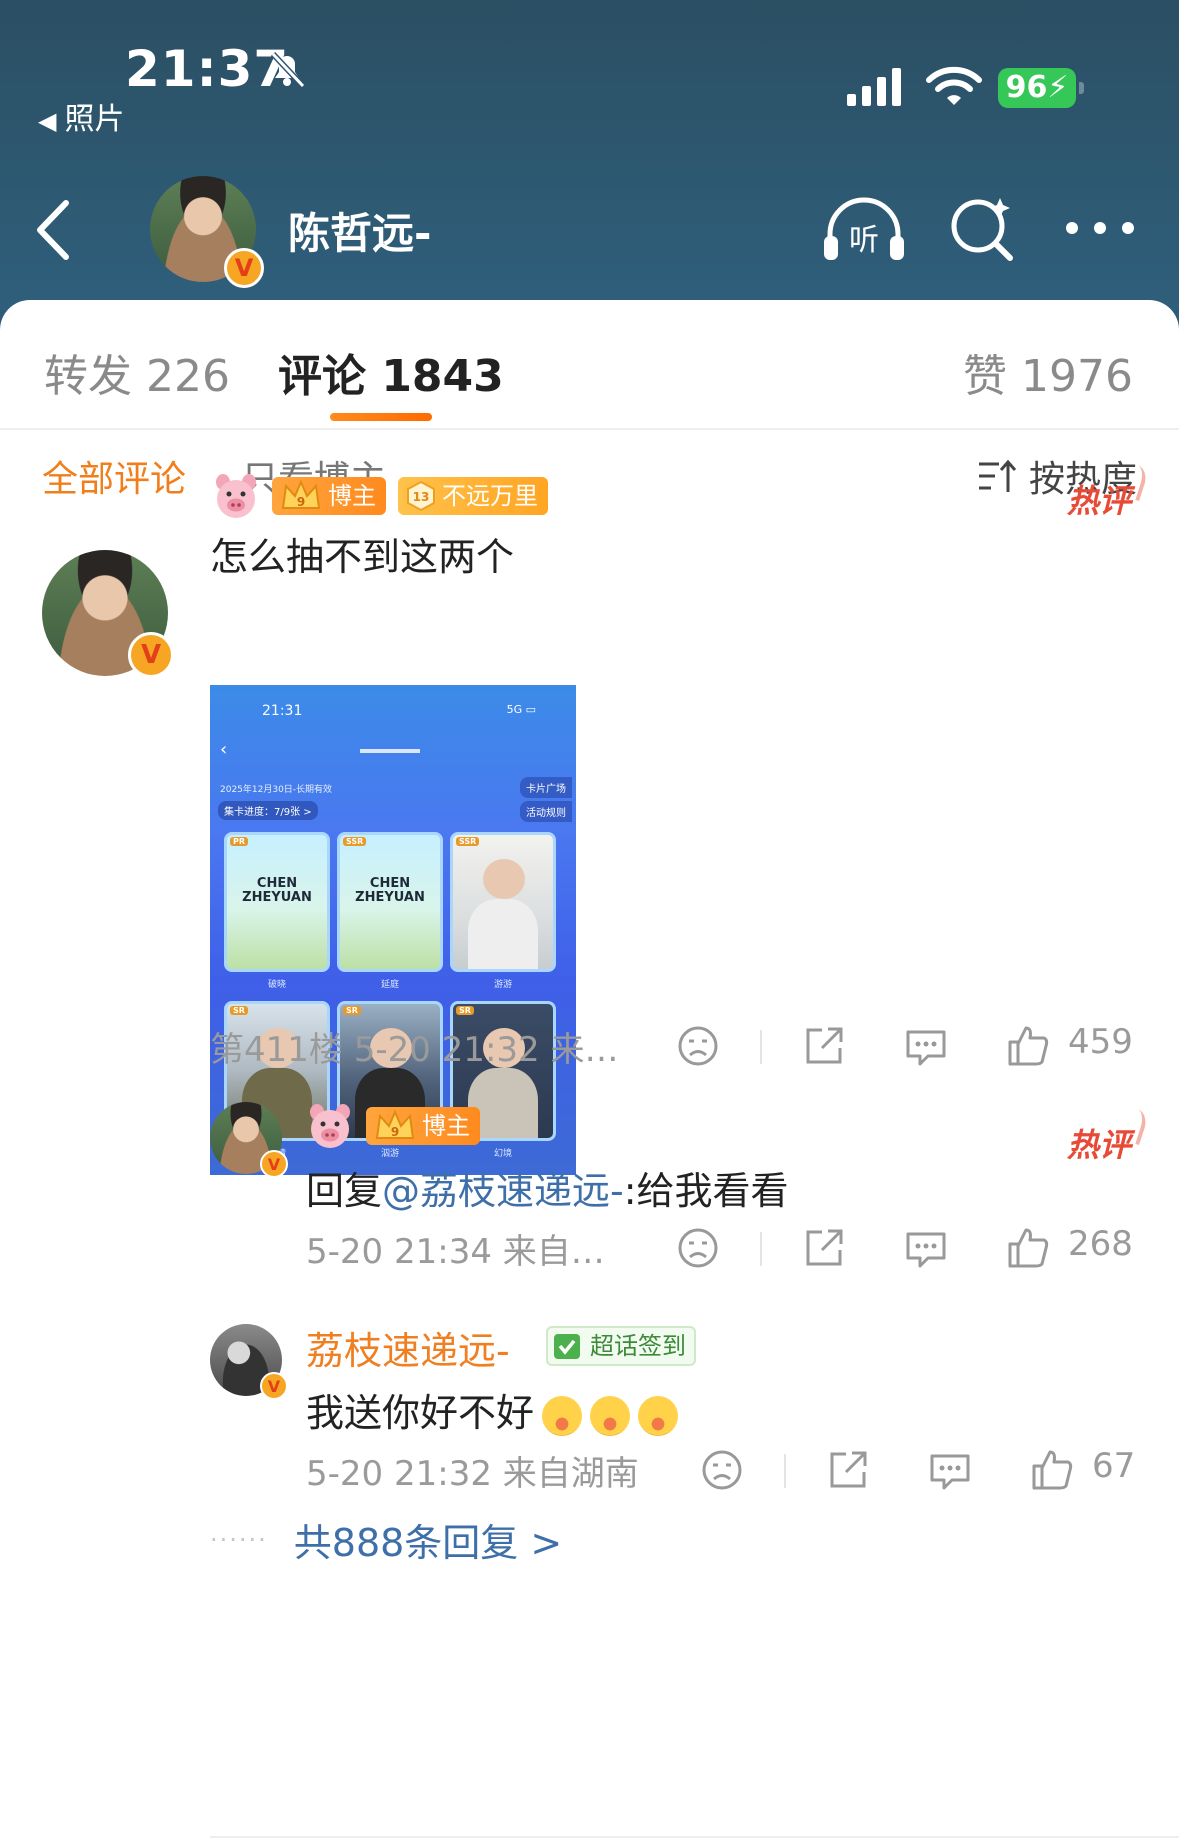 The image size is (1179, 1848). Describe the element at coordinates (1100, 1244) in the screenshot. I see `like-count: 268` at that location.